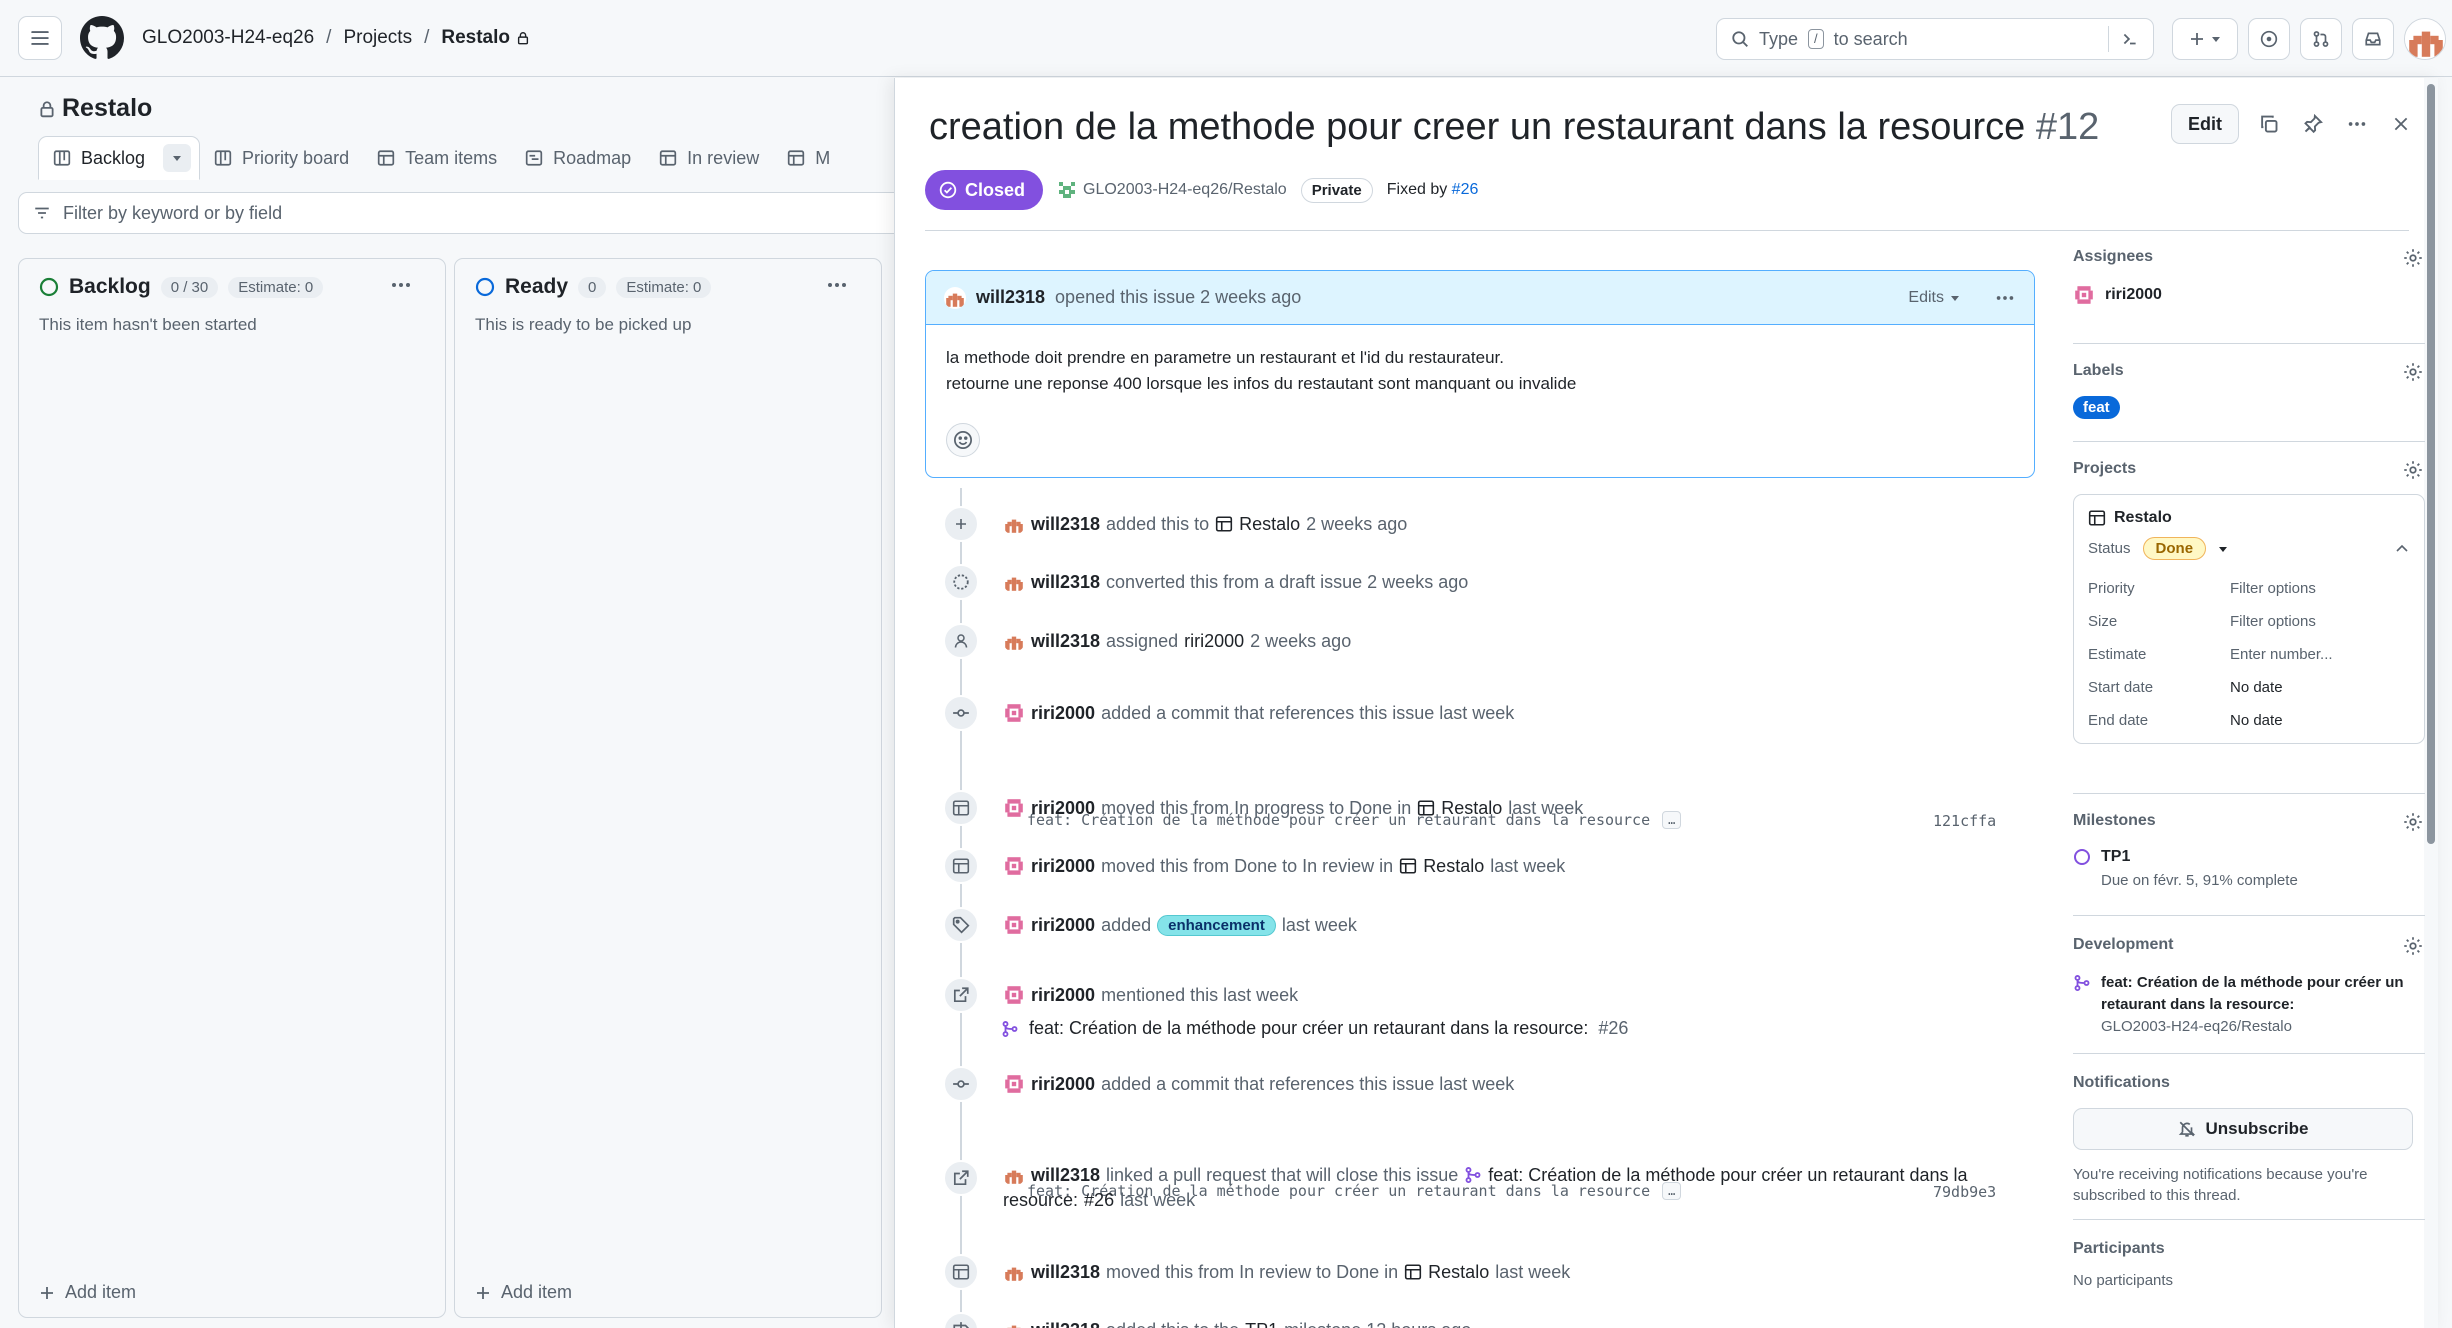  Describe the element at coordinates (2249, 621) in the screenshot. I see `project-field-size: Size Filter options` at that location.